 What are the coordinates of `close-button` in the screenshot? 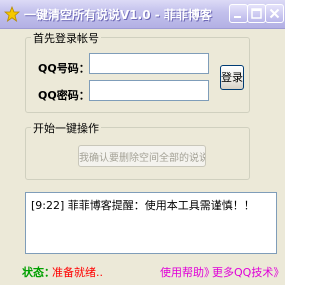 It's located at (274, 13).